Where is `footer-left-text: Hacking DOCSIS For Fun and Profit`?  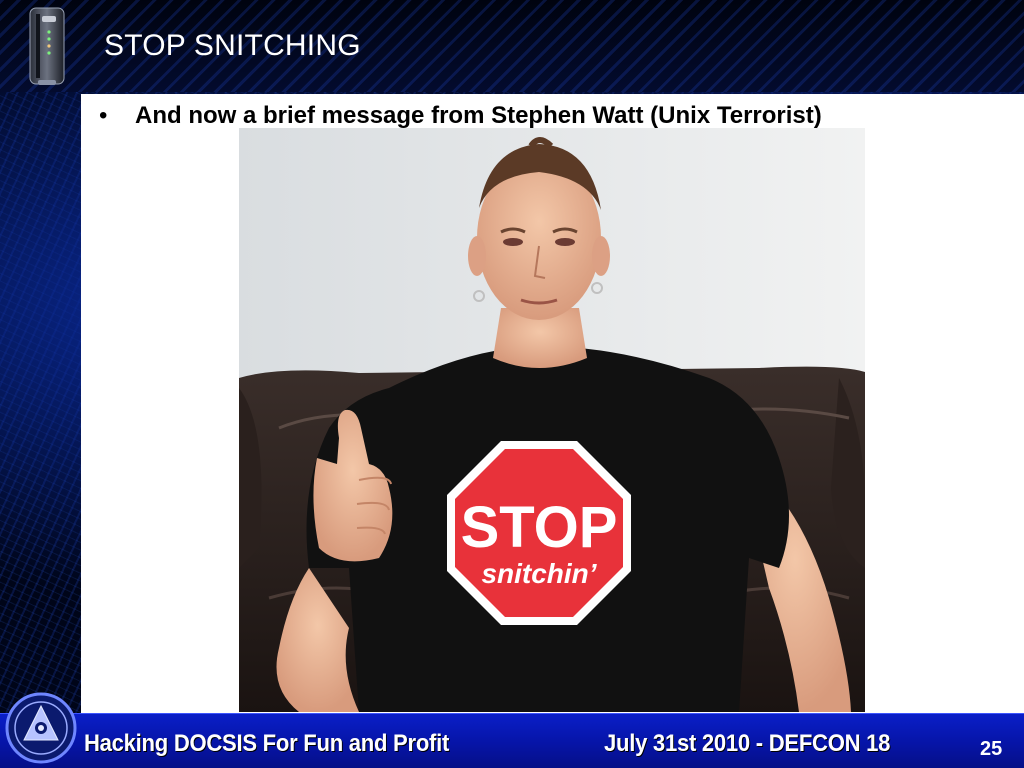 footer-left-text: Hacking DOCSIS For Fun and Profit is located at coordinates (267, 743).